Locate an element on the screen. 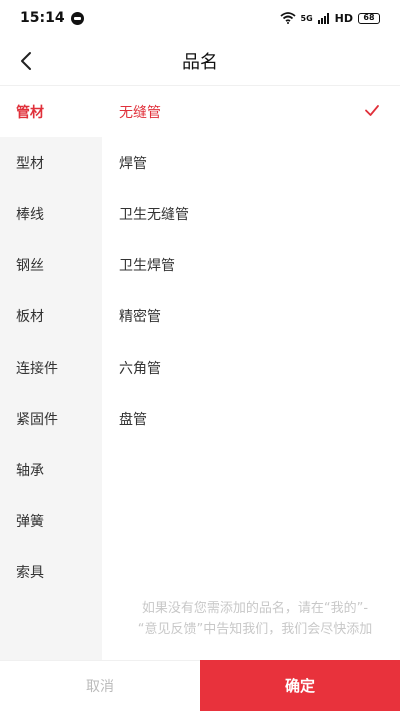 The image size is (400, 711). hint-line-2: “意见反馈”中告知我们，我们会尽快添加 is located at coordinates (255, 629).